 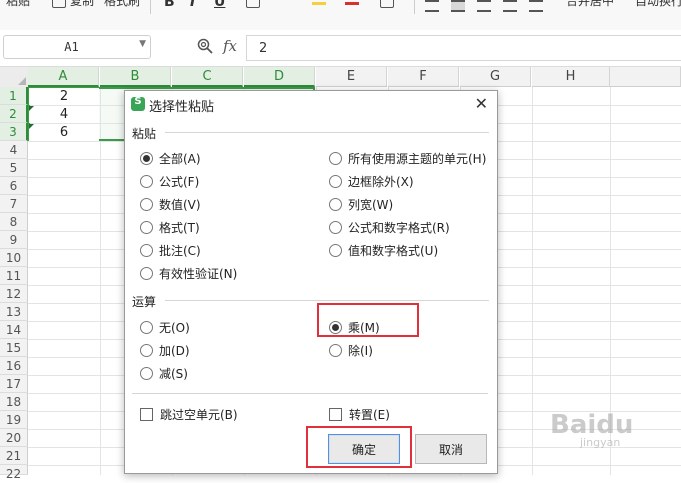 What do you see at coordinates (536, 6) in the screenshot?
I see `align-center-icon` at bounding box center [536, 6].